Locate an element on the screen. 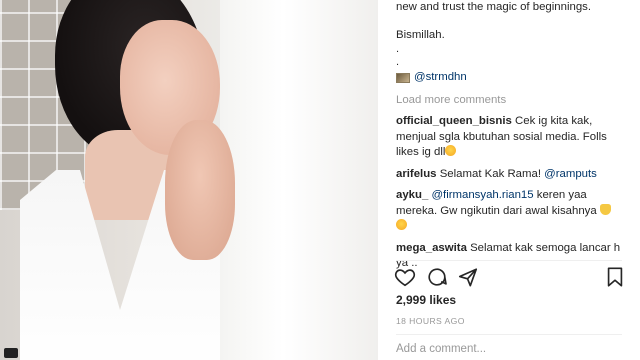  caption-tag: @strmdhn is located at coordinates (512, 78).